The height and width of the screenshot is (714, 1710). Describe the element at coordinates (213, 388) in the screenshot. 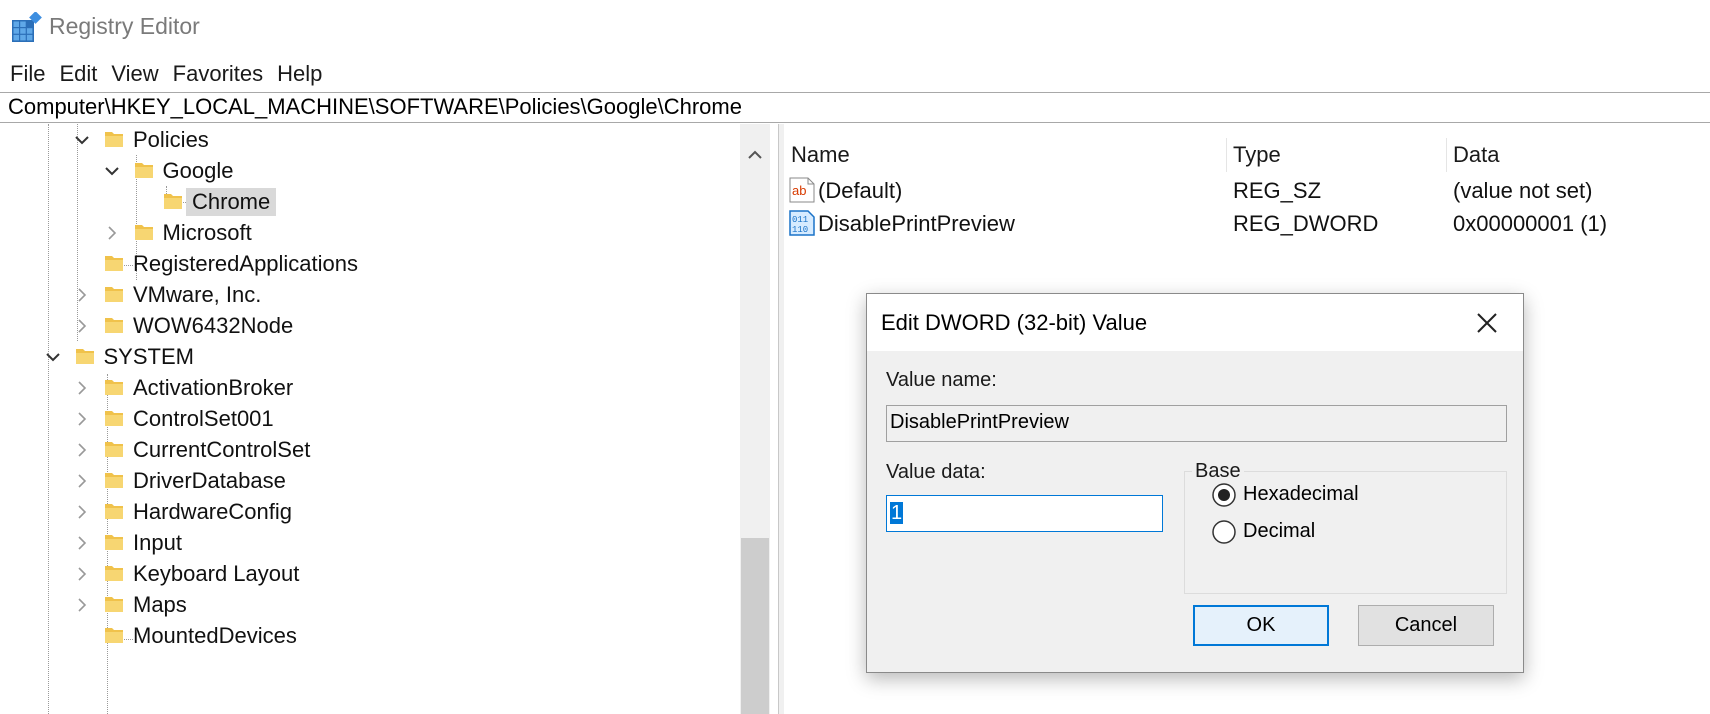

I see `tree-node-label: ActivationBroker` at that location.